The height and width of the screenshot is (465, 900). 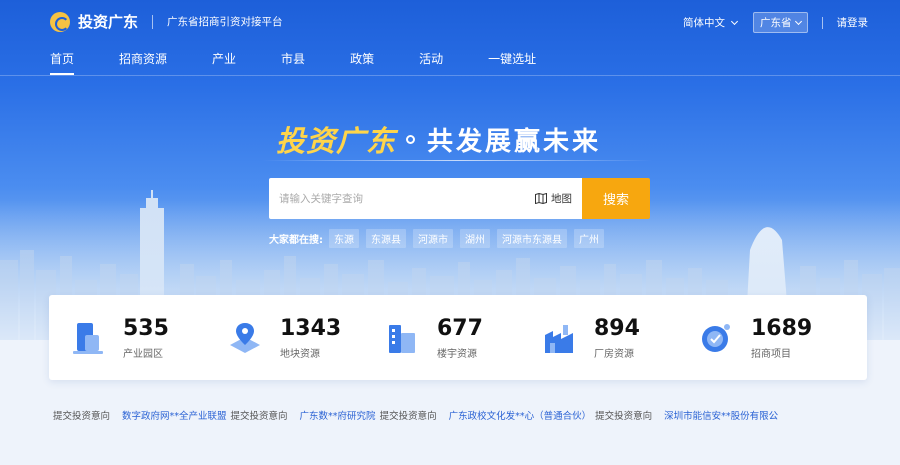 What do you see at coordinates (589, 238) in the screenshot?
I see `hot-tag: 广州` at bounding box center [589, 238].